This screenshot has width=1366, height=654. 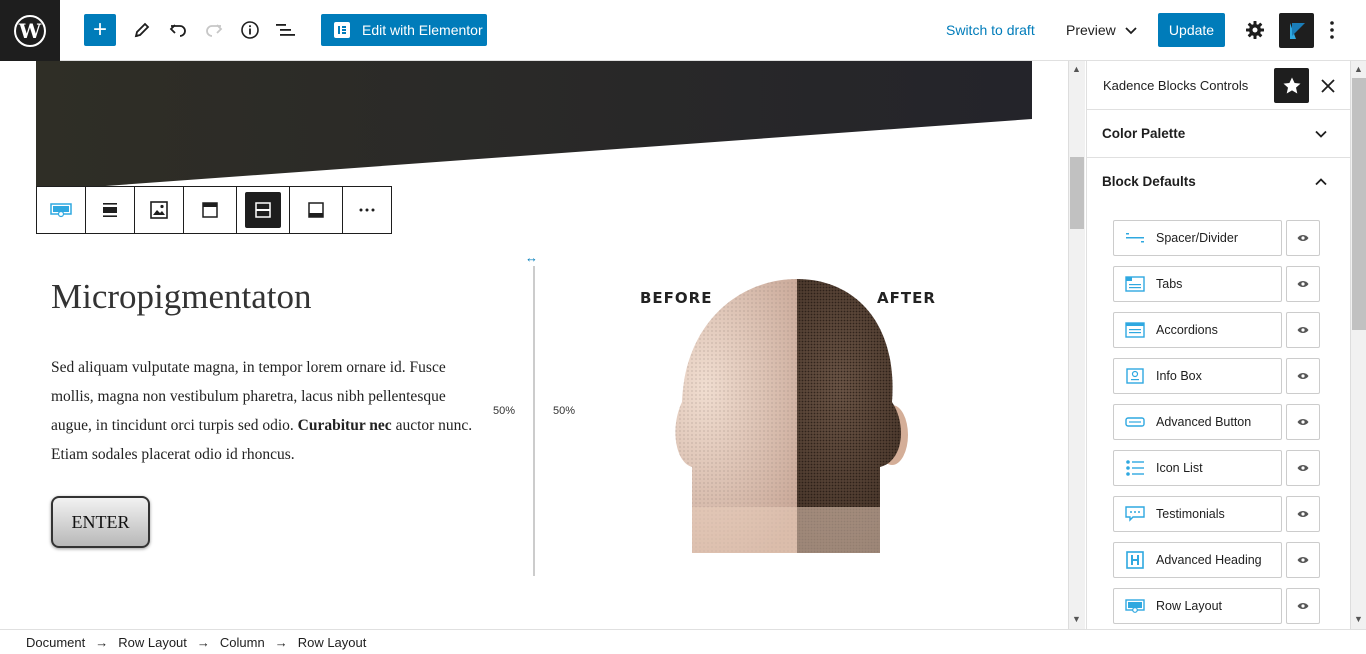 I want to click on block-defaults-panel: Block Defaults, so click(x=1218, y=182).